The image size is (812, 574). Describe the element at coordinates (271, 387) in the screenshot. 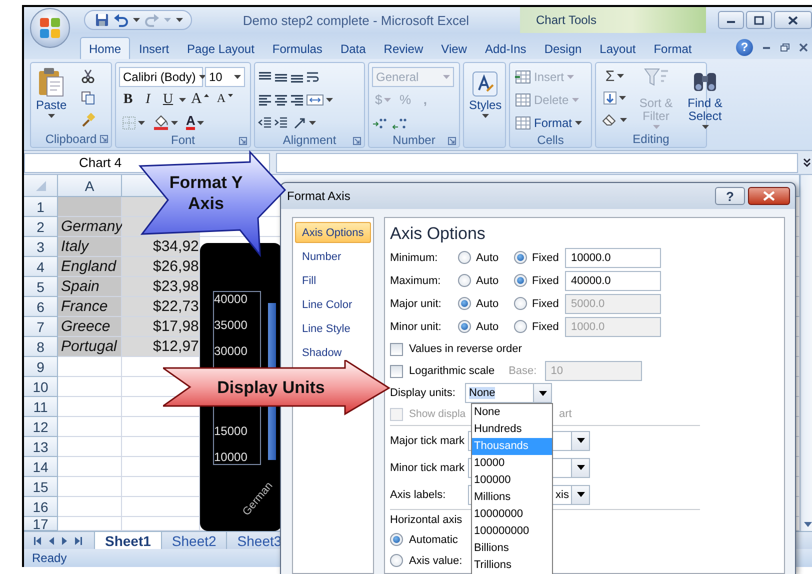

I see `callout-text: Display Units` at that location.